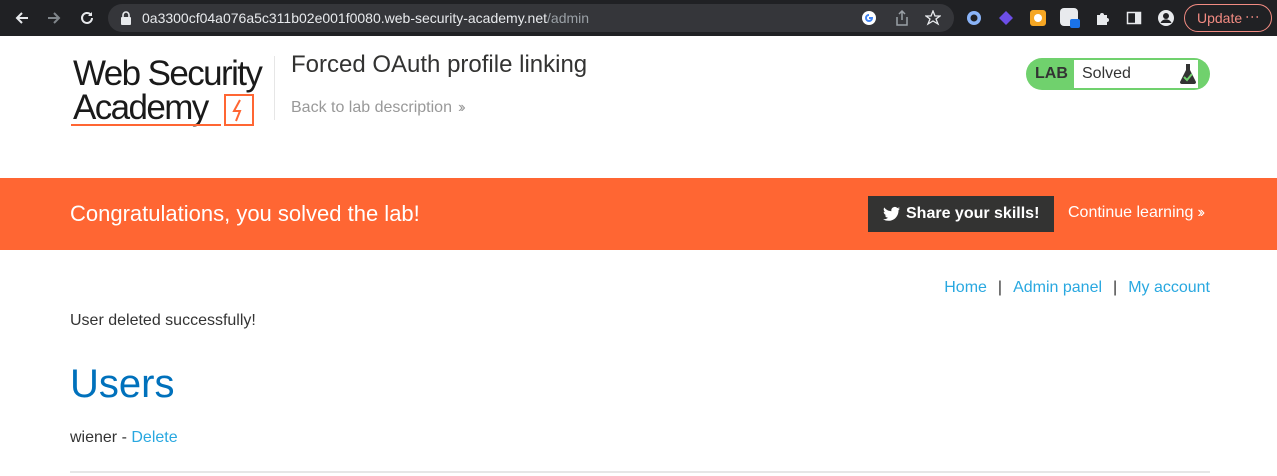 This screenshot has width=1277, height=476. I want to click on lab-status-widget: LAB Solved, so click(1118, 74).